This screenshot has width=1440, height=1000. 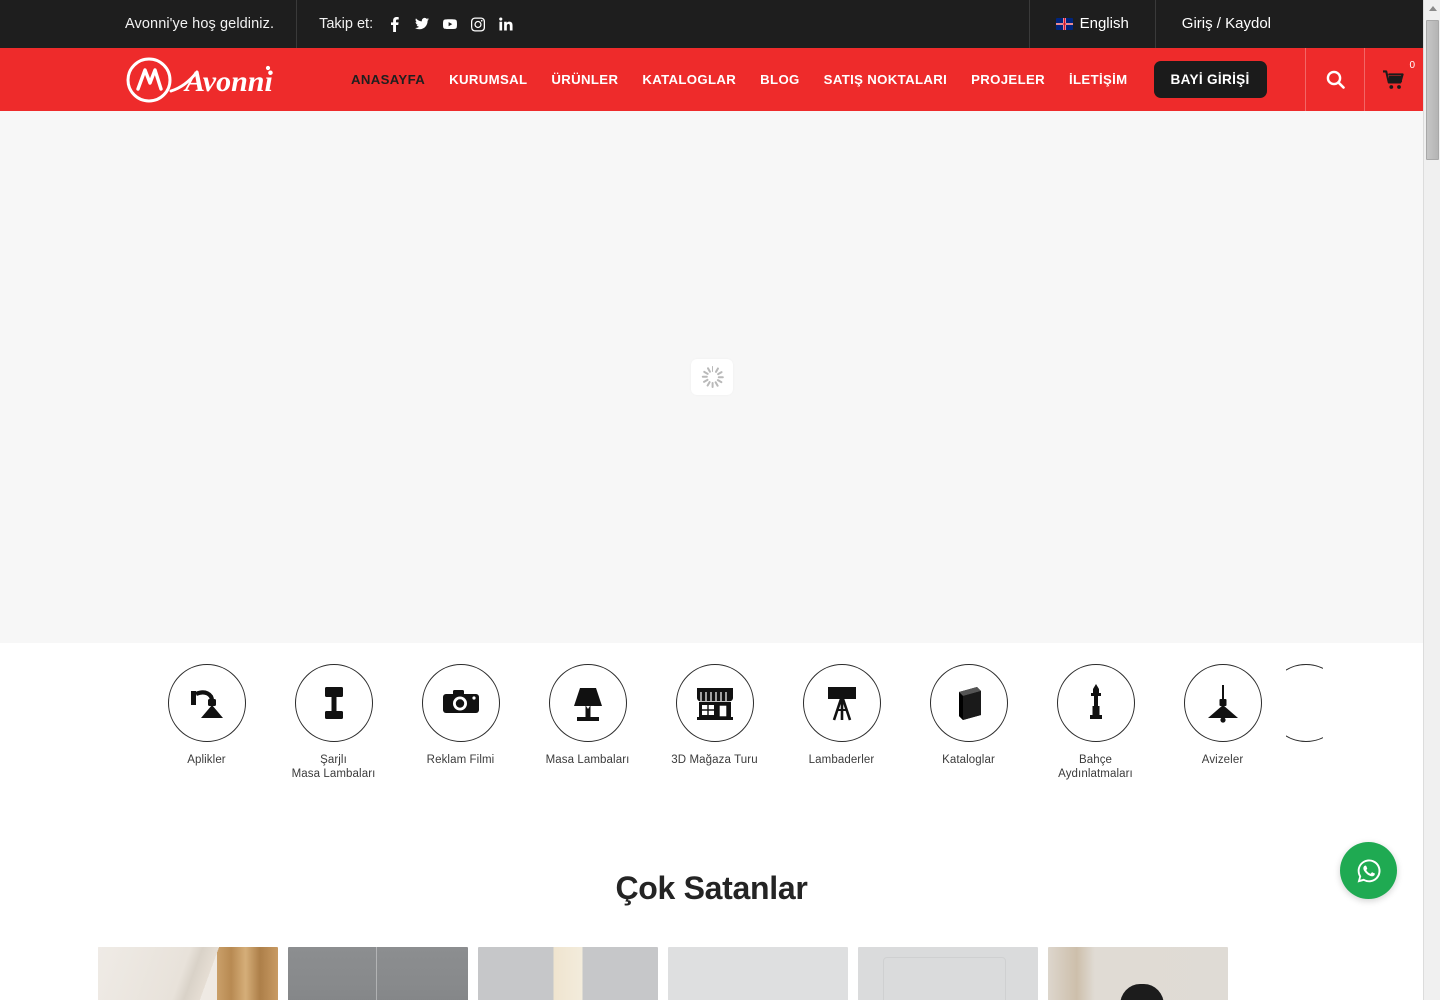 I want to click on whatsapp-button, so click(x=1368, y=870).